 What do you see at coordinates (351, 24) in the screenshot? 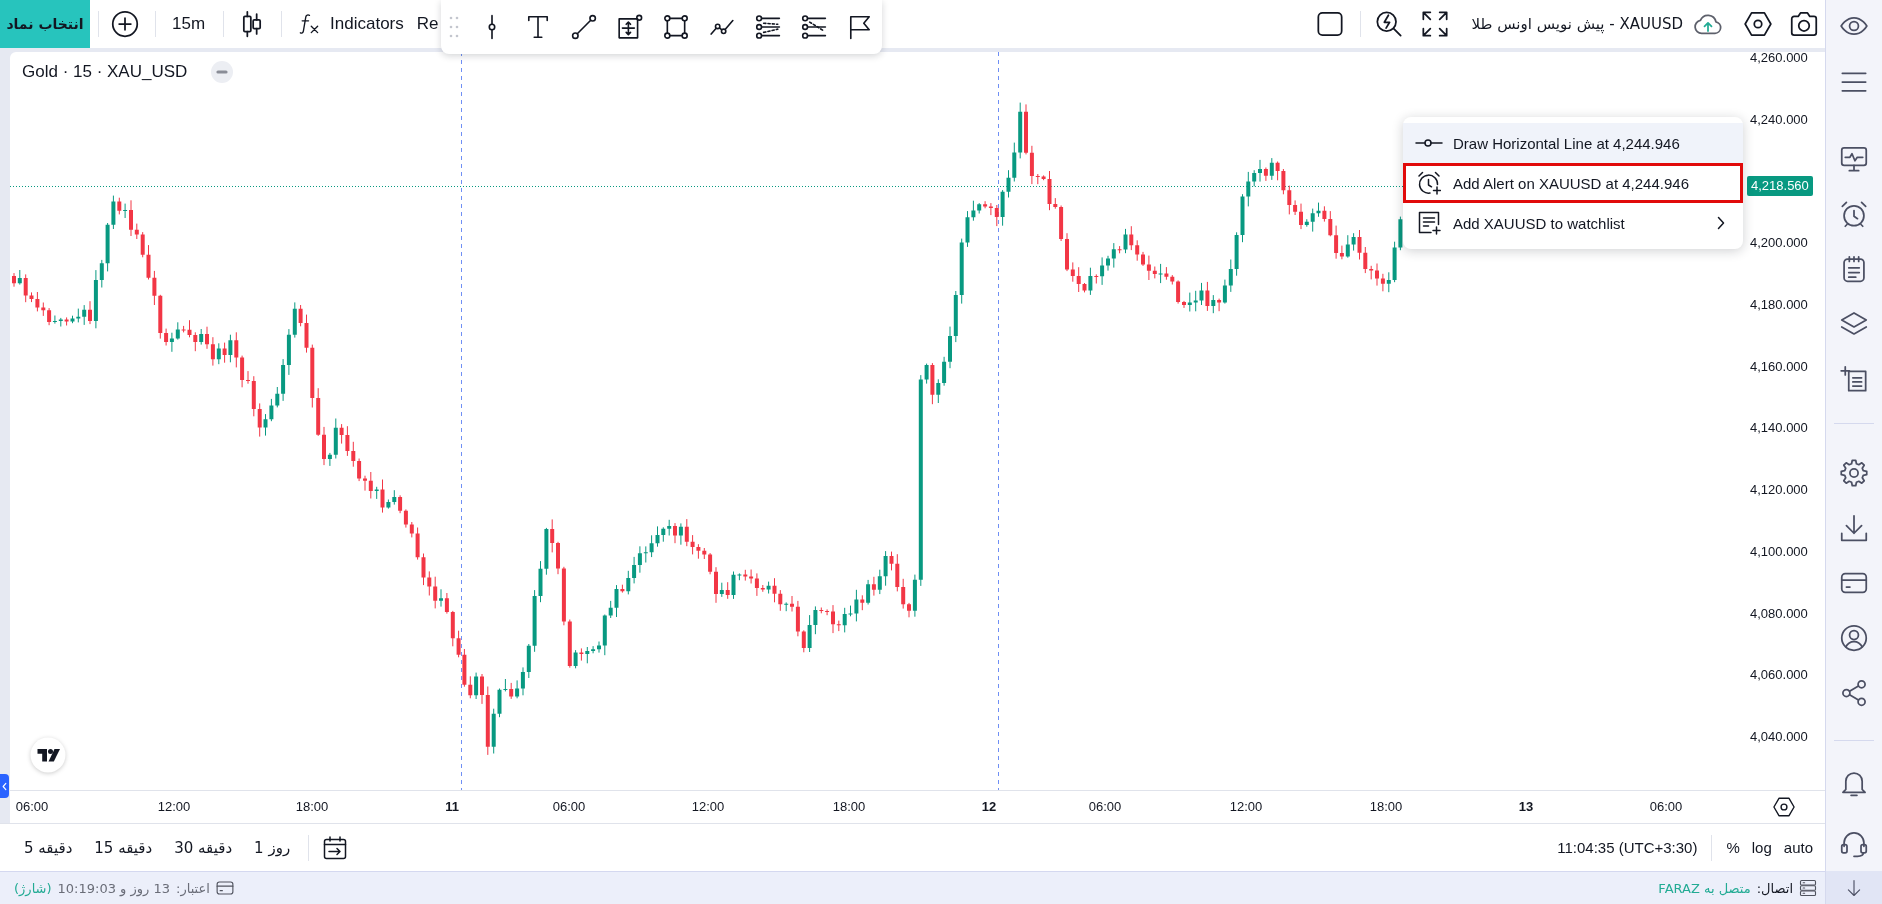
I see `indicators-button: Indicators` at bounding box center [351, 24].